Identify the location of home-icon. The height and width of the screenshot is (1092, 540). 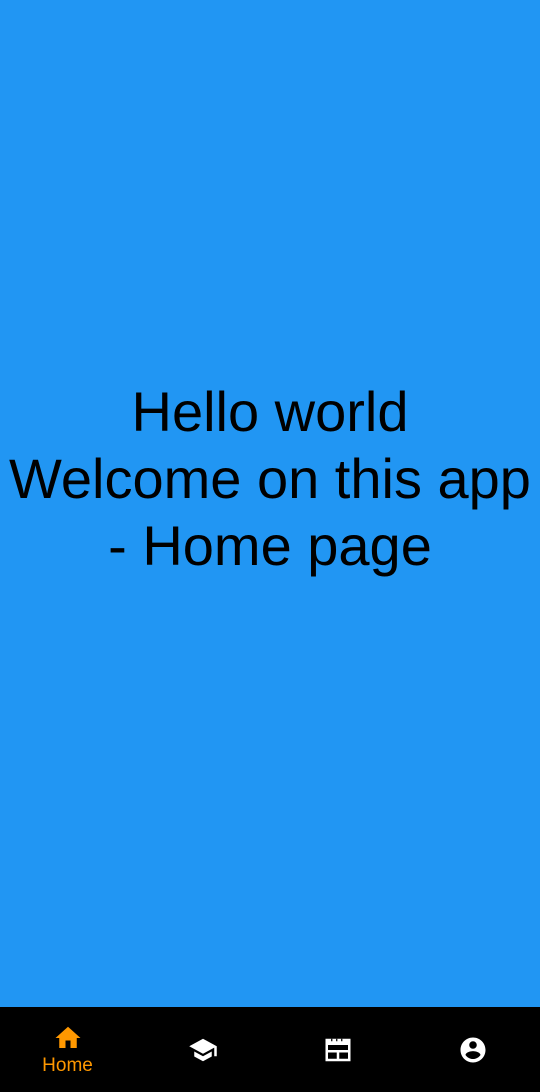
(68, 1038).